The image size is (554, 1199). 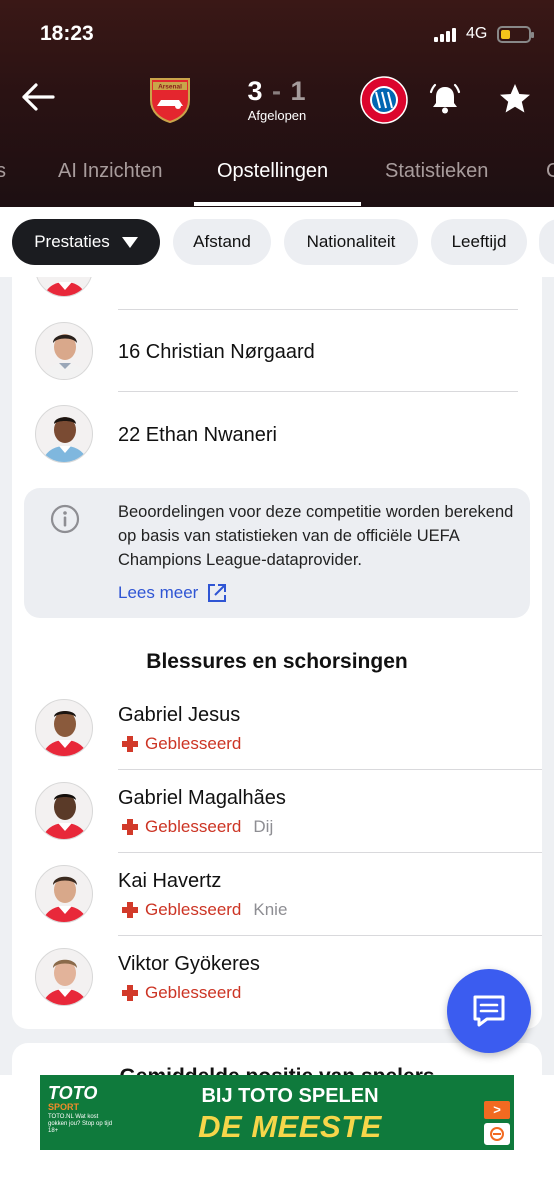 What do you see at coordinates (255, 91) in the screenshot?
I see `home-score: 3` at bounding box center [255, 91].